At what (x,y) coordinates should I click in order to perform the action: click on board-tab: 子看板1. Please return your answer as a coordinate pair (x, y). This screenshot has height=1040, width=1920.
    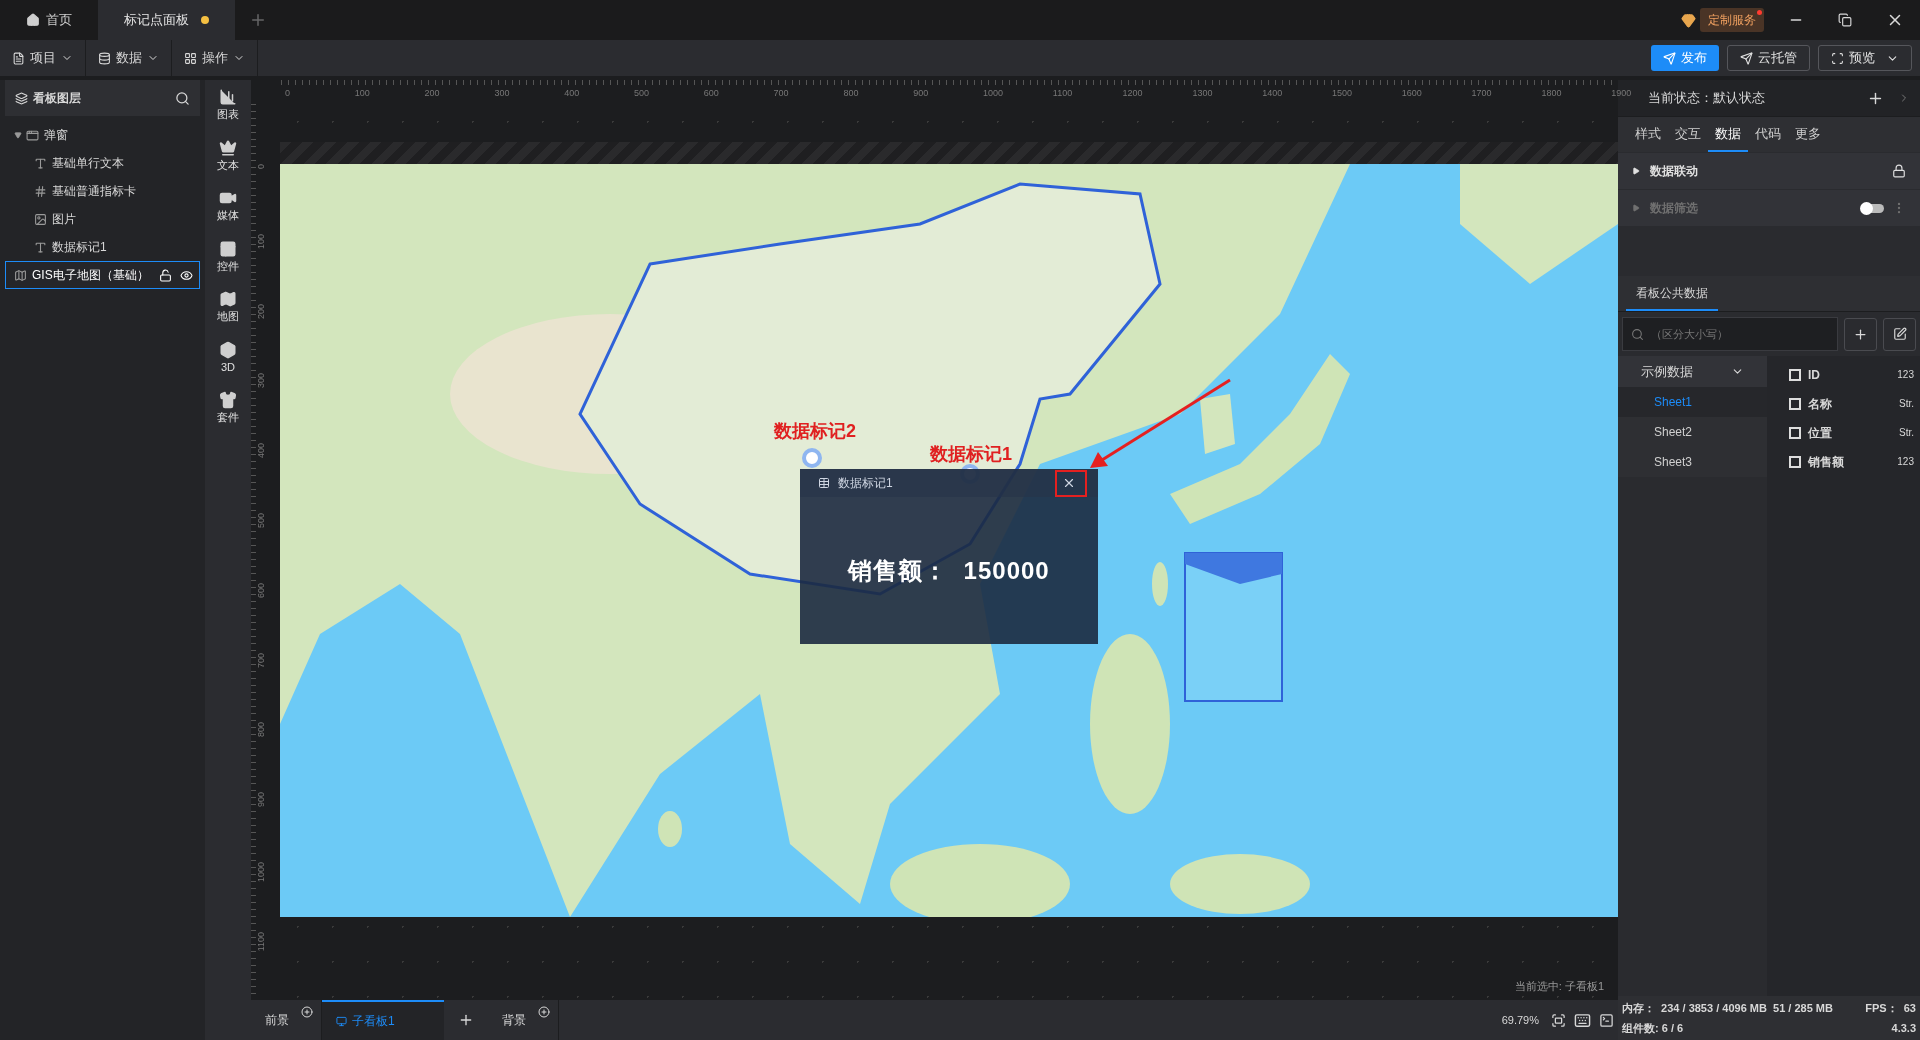
    Looking at the image, I should click on (383, 1020).